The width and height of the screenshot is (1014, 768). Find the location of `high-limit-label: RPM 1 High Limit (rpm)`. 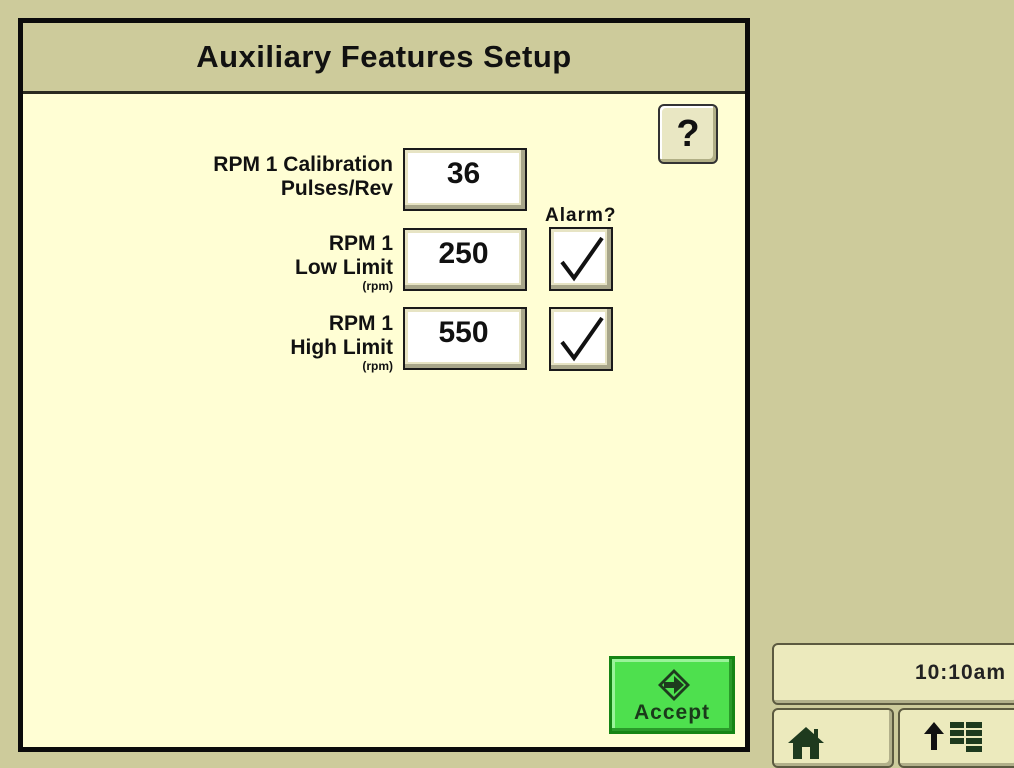

high-limit-label: RPM 1 High Limit (rpm) is located at coordinates (248, 342).